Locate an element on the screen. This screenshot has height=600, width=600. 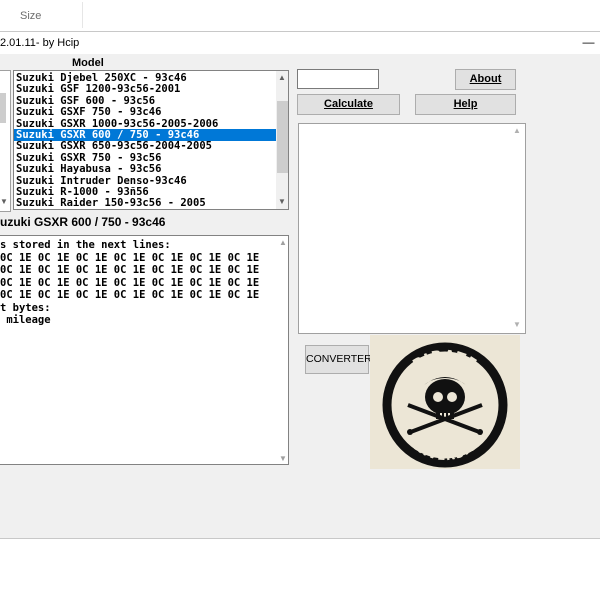
model-list-item: Suzuki GSXR 600 / 750 - 93c46 is located at coordinates (146, 135).